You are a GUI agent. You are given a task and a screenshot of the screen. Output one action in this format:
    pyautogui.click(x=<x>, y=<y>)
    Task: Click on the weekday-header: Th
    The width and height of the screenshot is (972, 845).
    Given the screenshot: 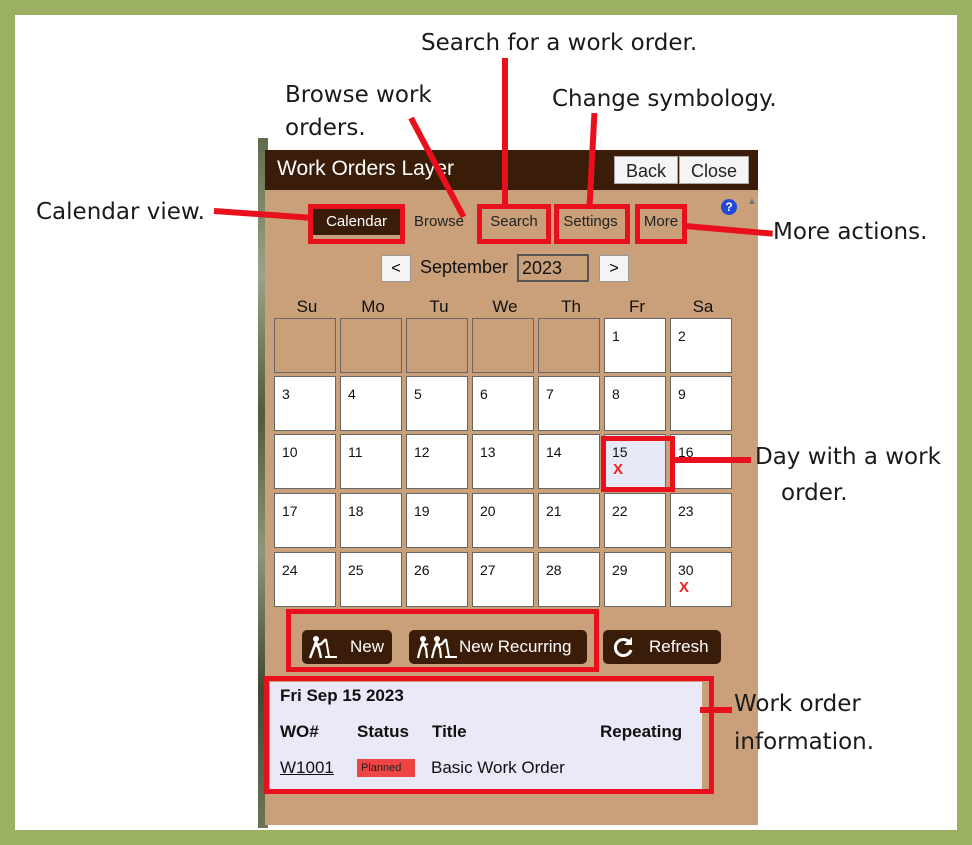 What is the action you would take?
    pyautogui.click(x=571, y=306)
    